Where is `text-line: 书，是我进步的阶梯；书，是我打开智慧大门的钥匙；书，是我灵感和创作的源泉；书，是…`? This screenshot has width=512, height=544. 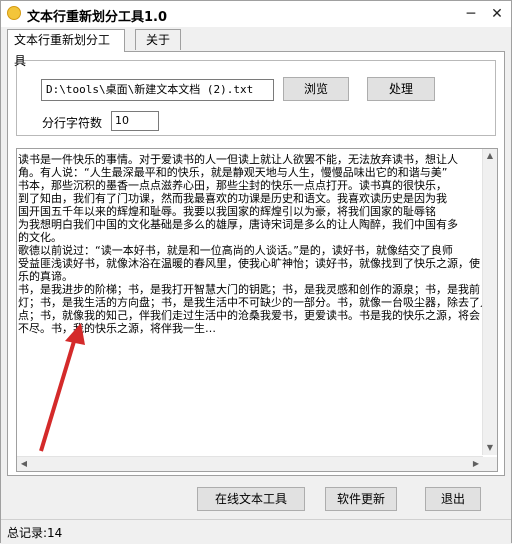 text-line: 书，是我进步的阶梯；书，是我打开智慧大门的钥匙；书，是我灵感和创作的源泉；书，是… is located at coordinates (249, 289).